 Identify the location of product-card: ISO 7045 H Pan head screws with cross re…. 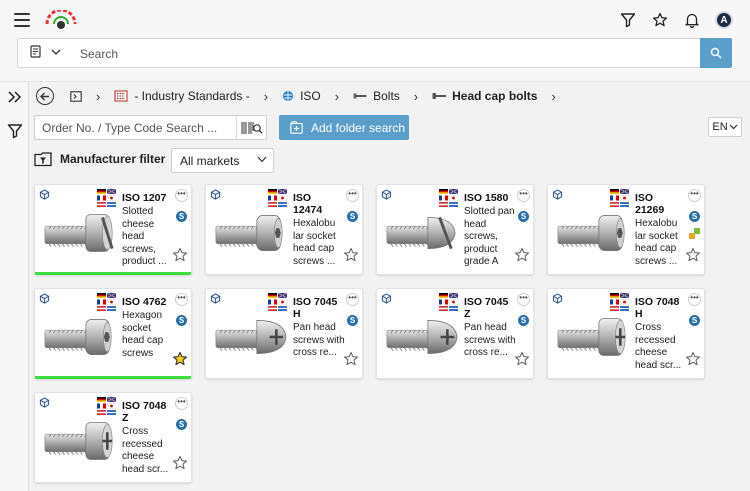
(284, 333).